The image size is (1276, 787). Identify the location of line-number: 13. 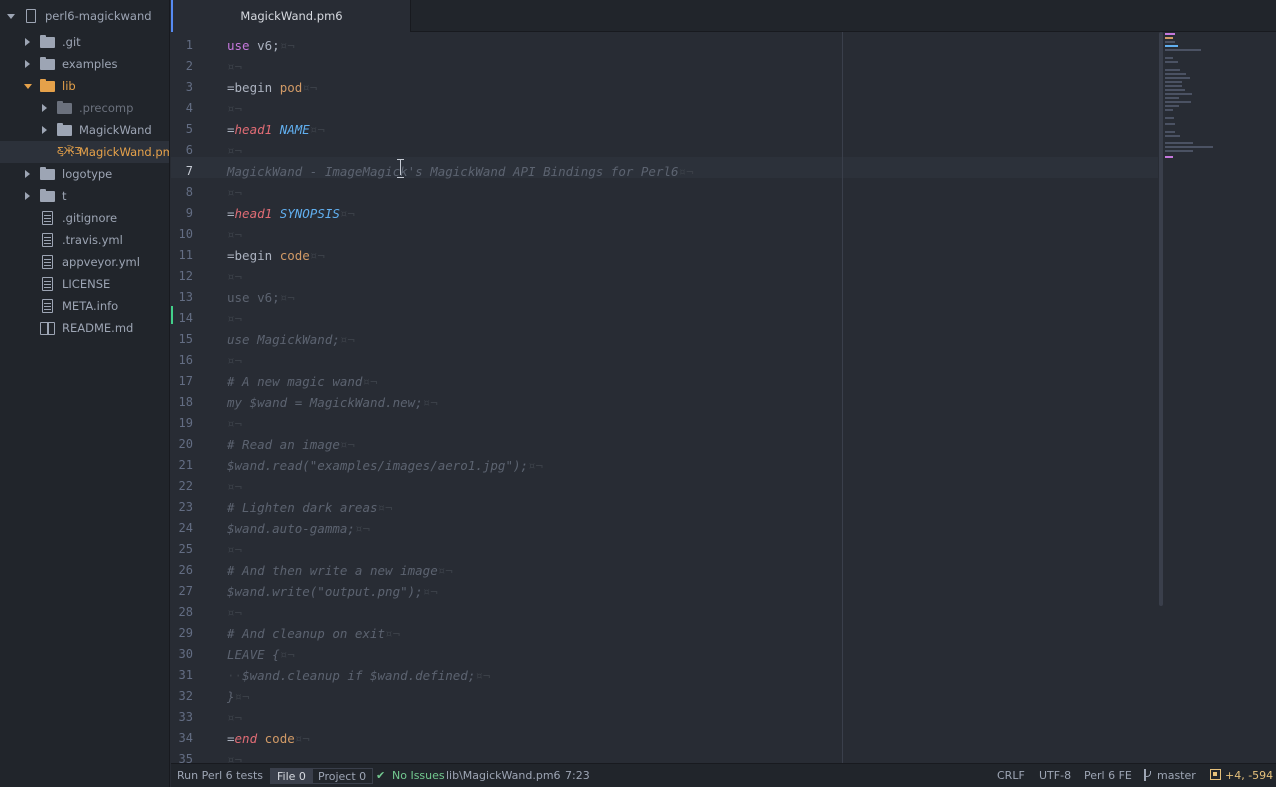
(182, 297).